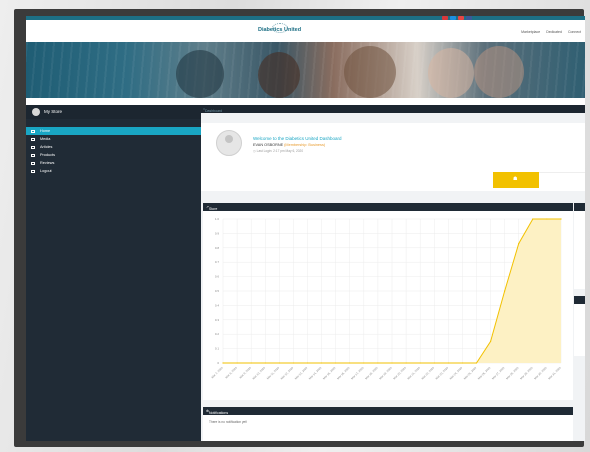  I want to click on products-icon, so click(33, 155).